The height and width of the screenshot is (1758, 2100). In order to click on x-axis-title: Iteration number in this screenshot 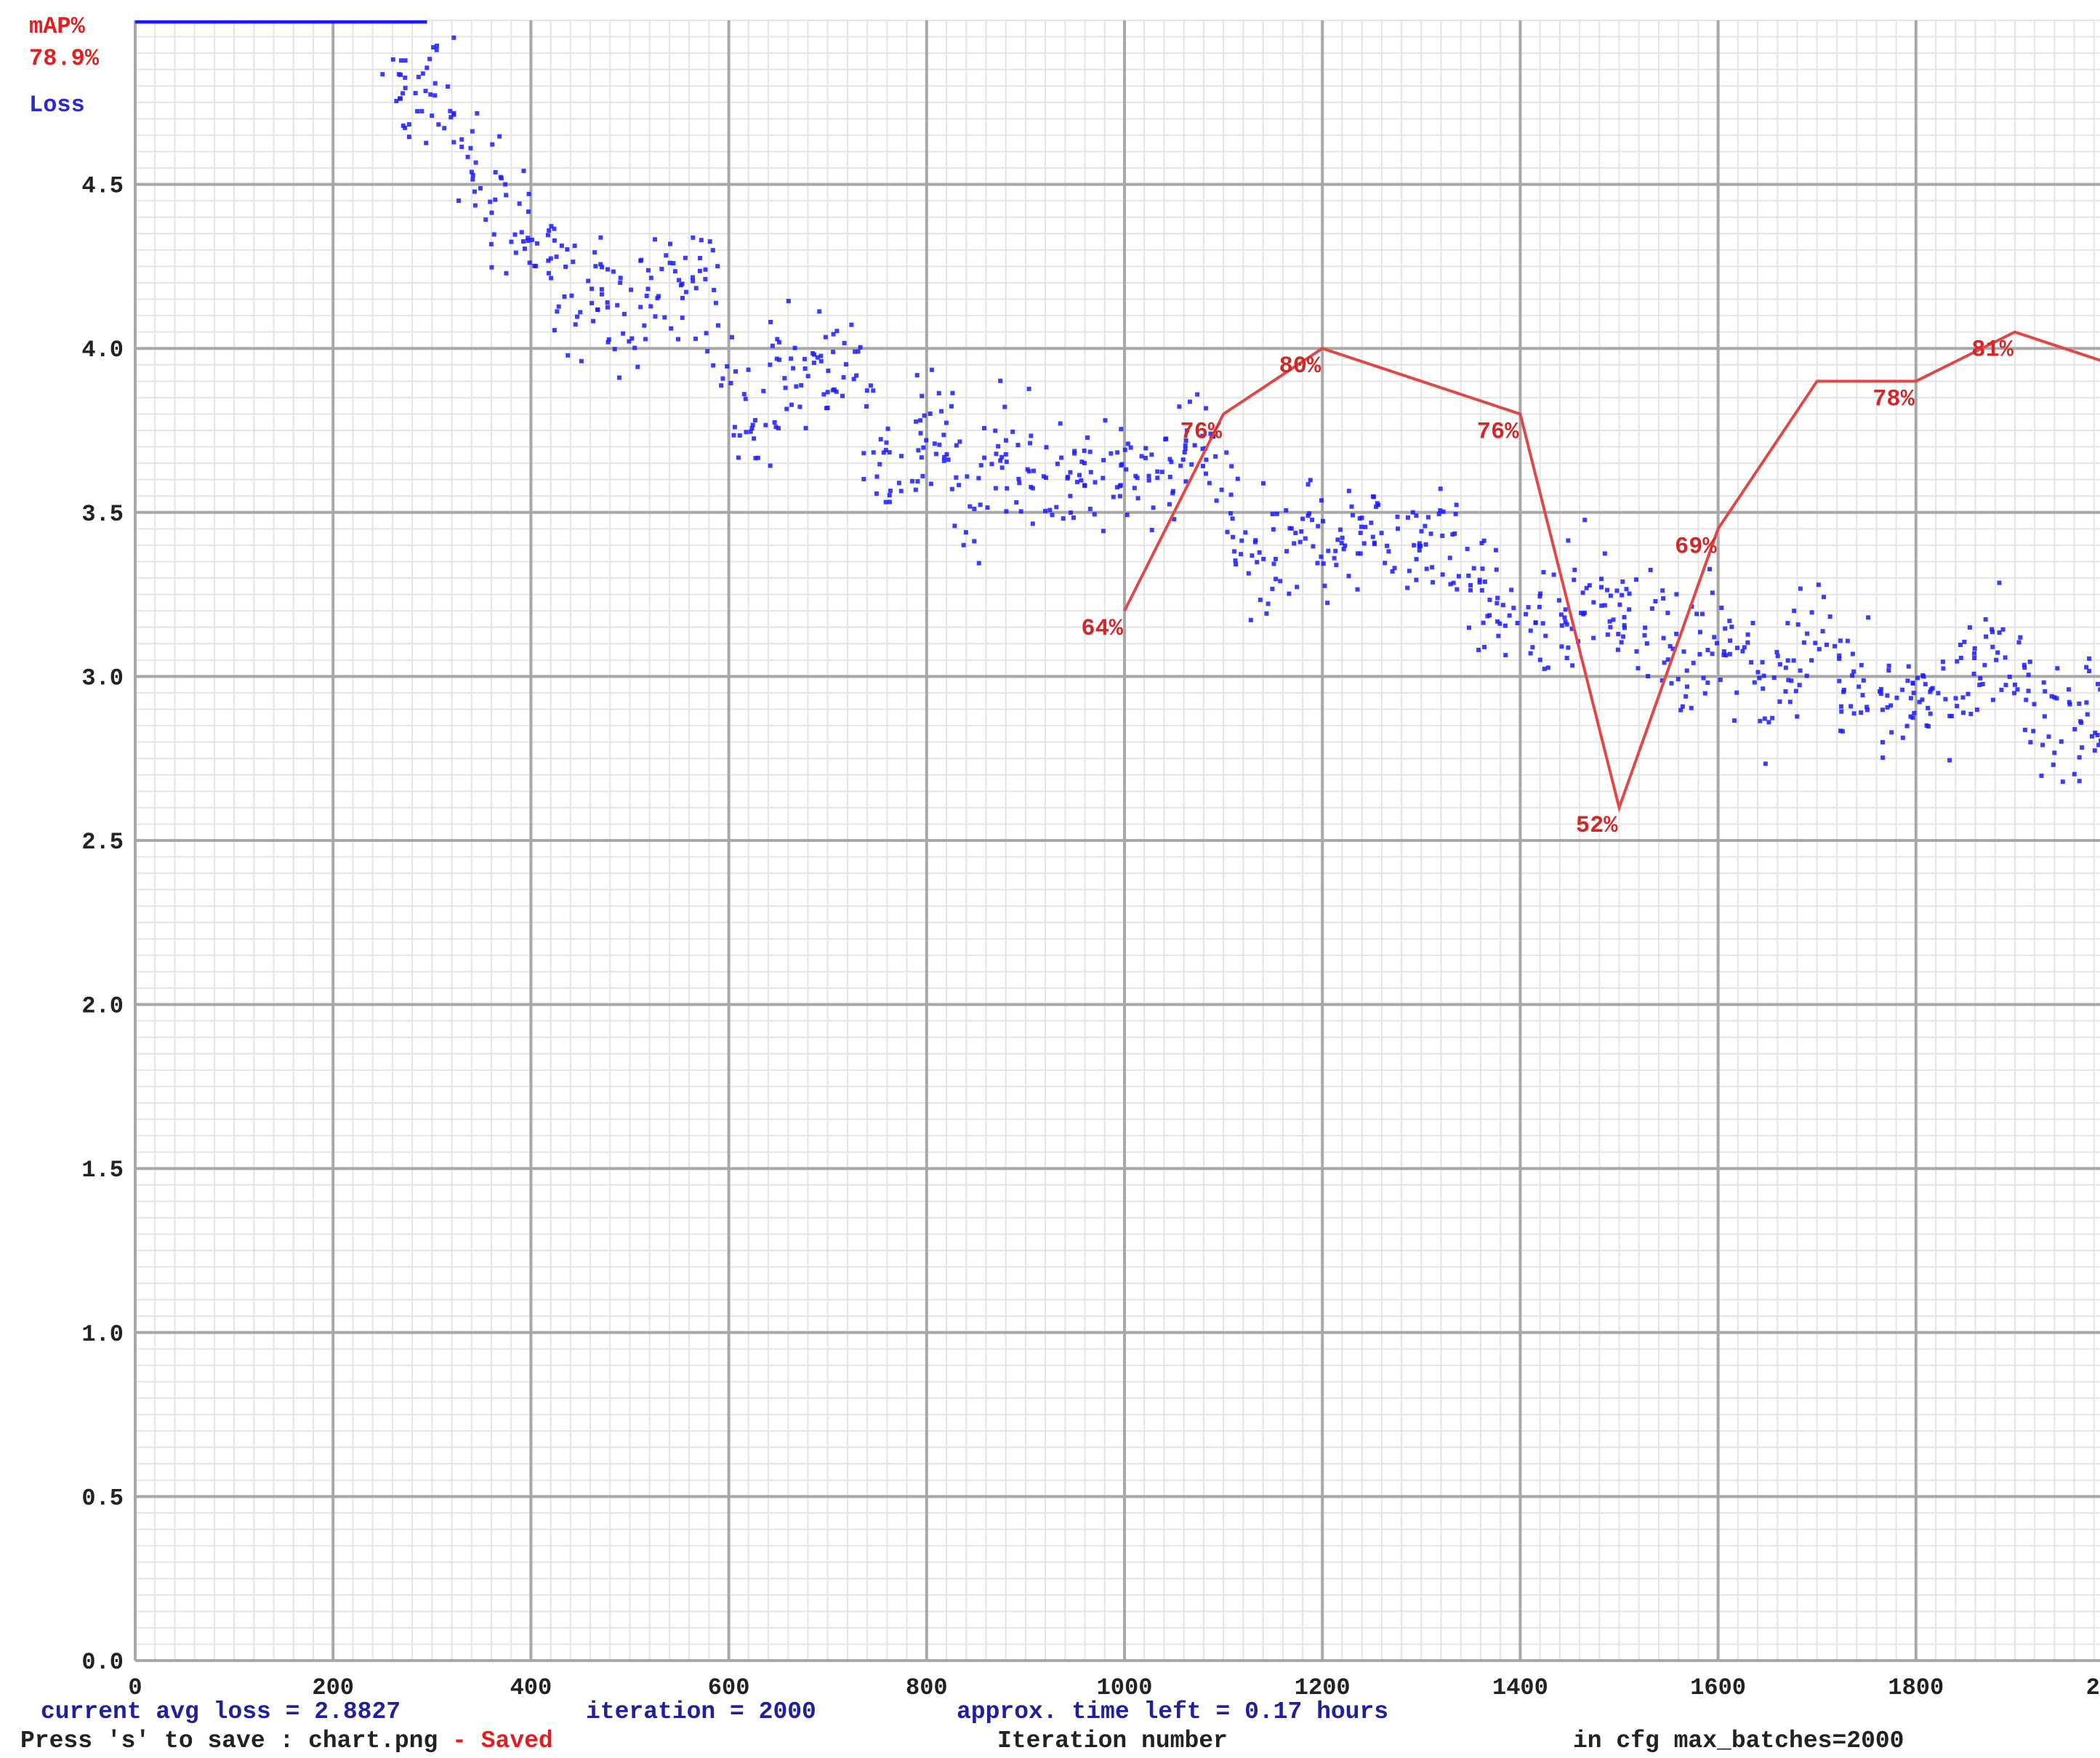, I will do `click(1112, 1740)`.